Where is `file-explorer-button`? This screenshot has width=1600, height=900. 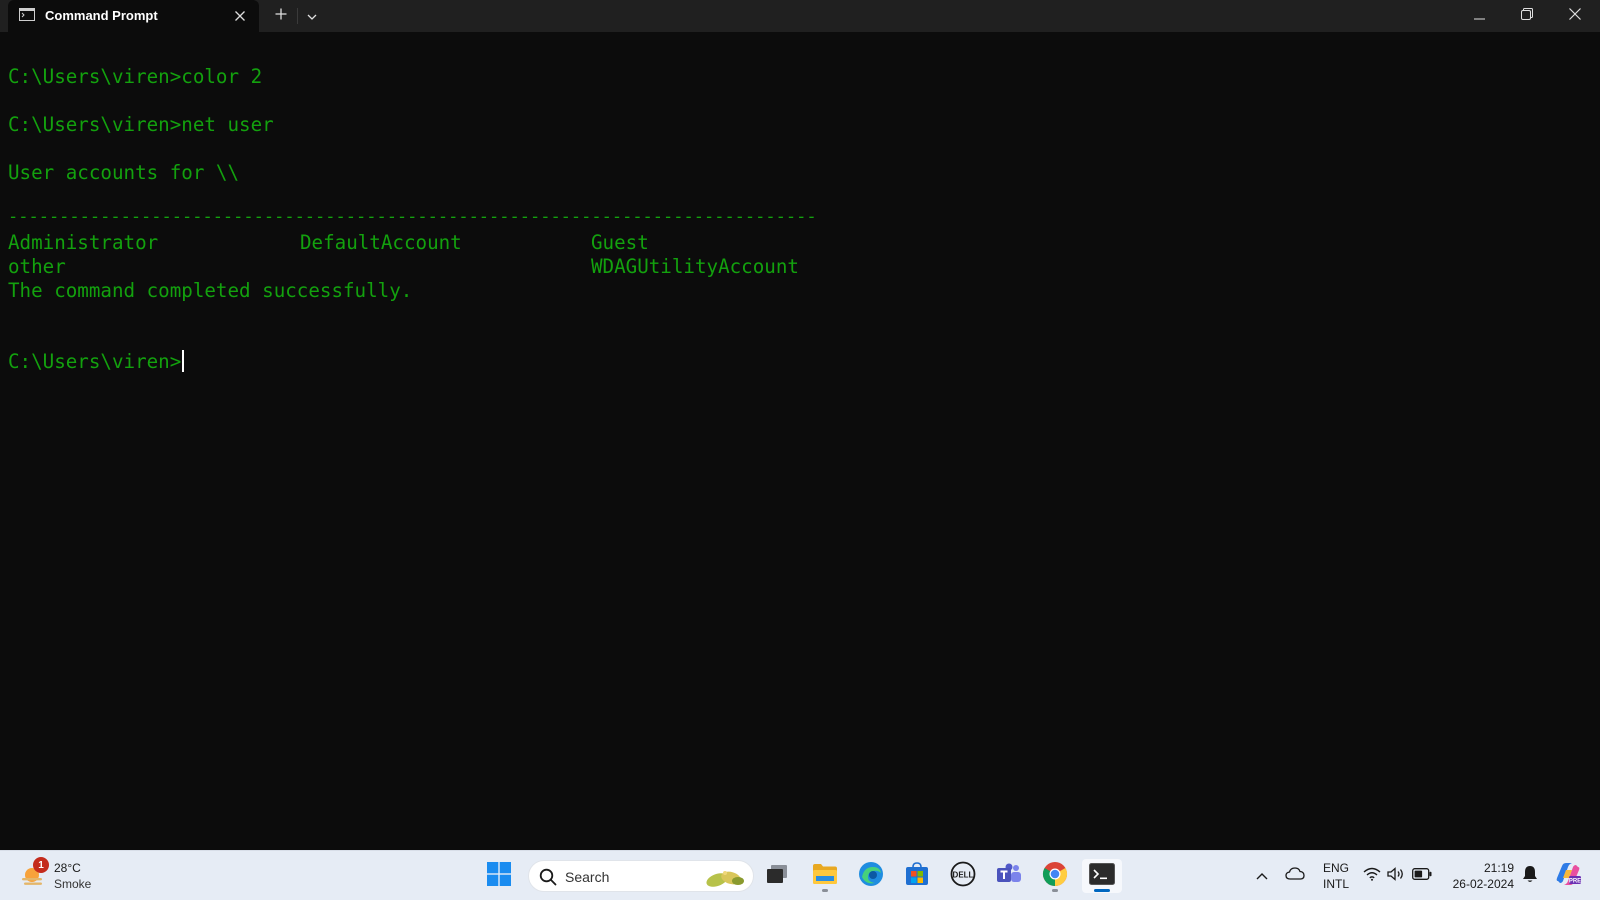 file-explorer-button is located at coordinates (825, 876).